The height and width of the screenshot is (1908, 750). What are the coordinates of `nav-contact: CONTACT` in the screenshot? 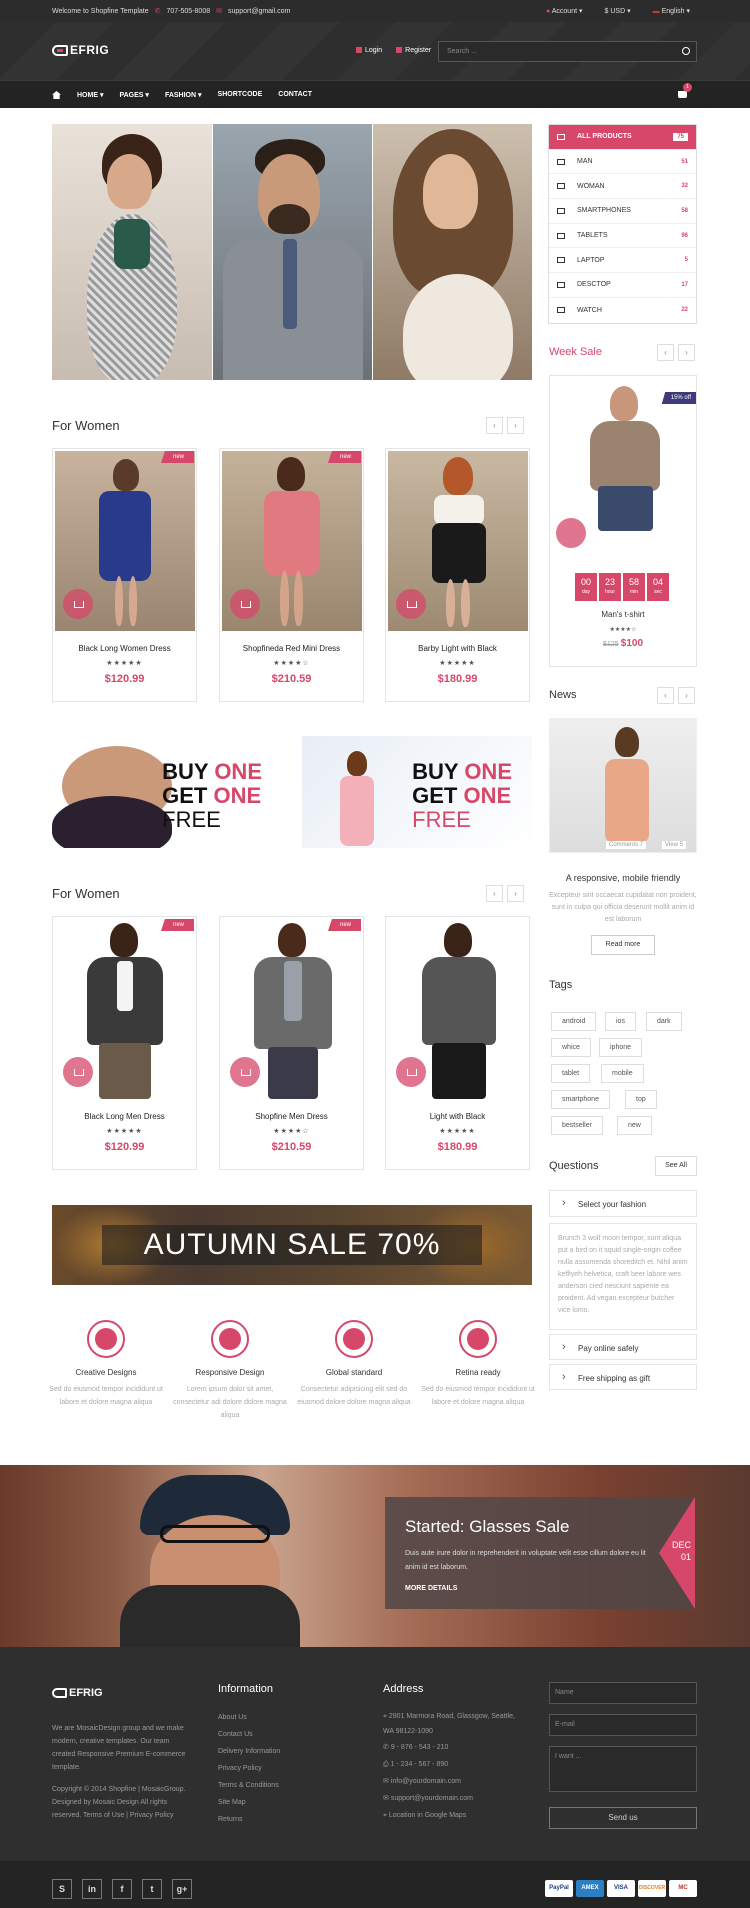 It's located at (295, 95).